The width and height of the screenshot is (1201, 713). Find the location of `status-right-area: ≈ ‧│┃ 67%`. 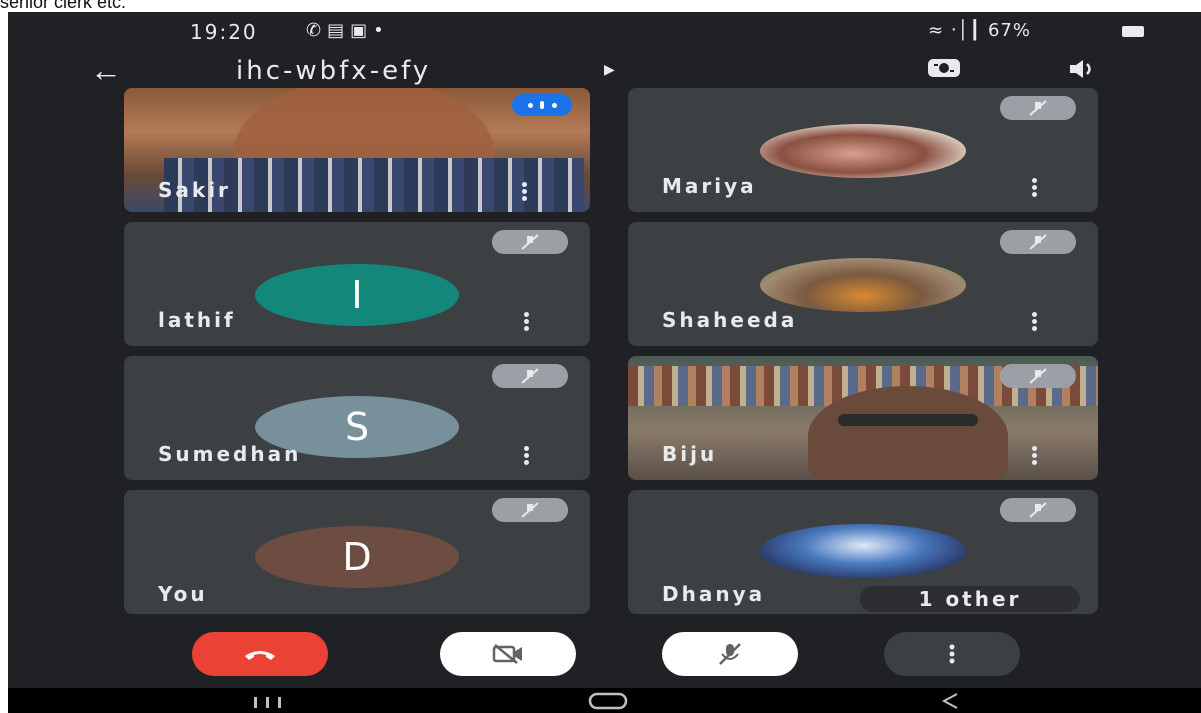

status-right-area: ≈ ‧│┃ 67% is located at coordinates (979, 30).